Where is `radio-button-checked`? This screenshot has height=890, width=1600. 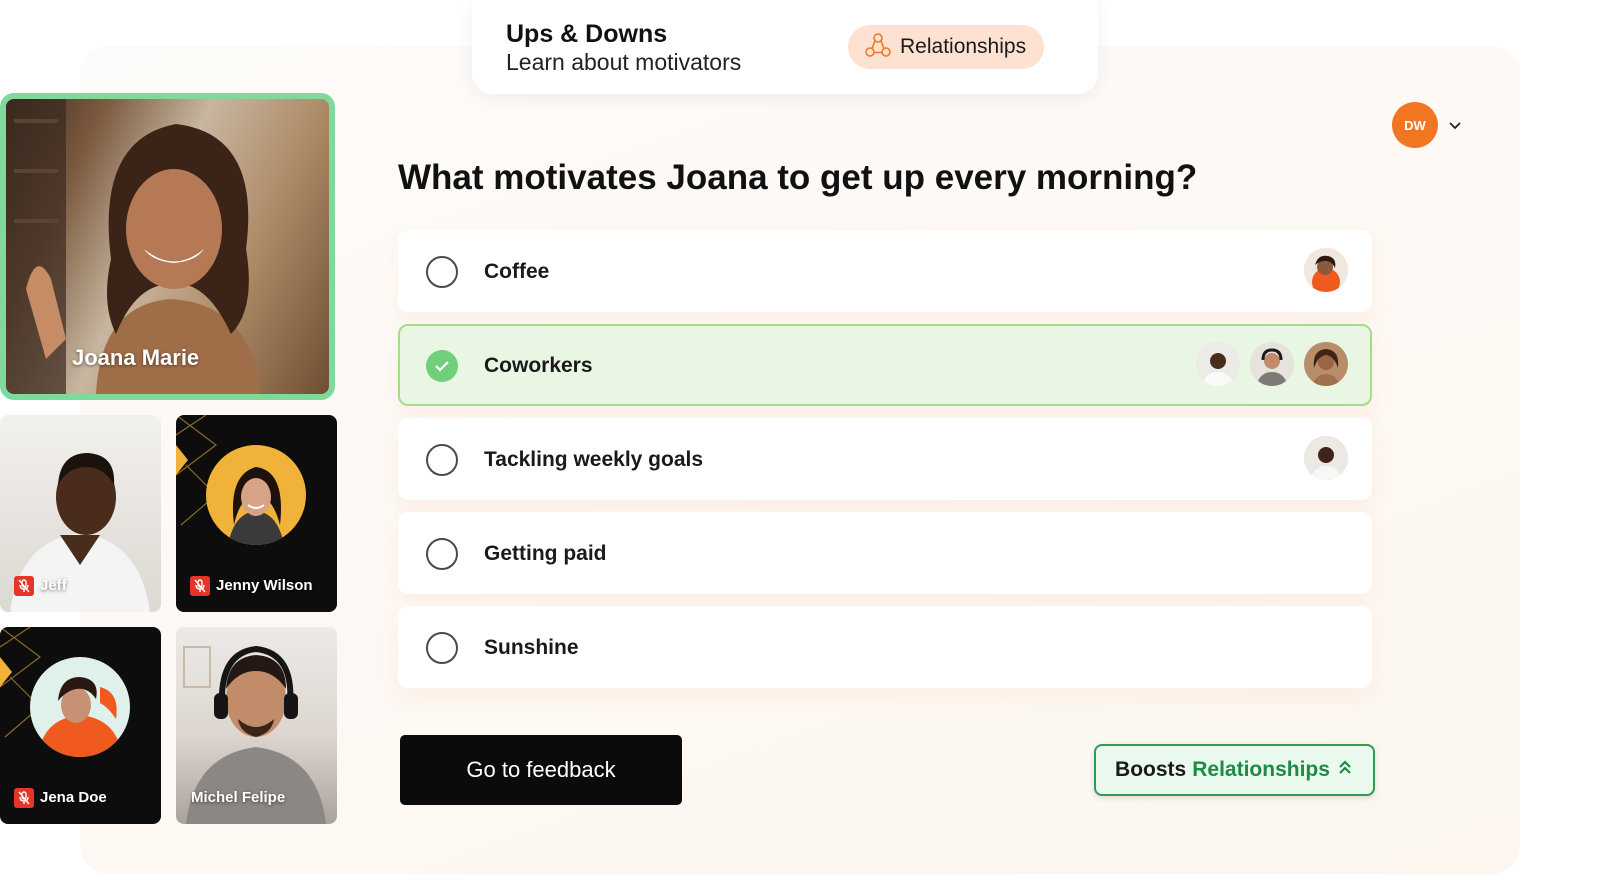 radio-button-checked is located at coordinates (442, 366).